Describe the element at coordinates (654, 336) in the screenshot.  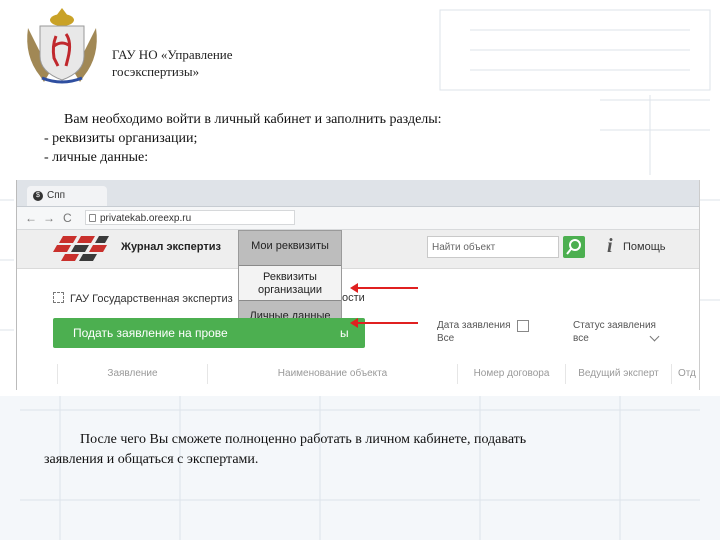
I see `chevron-down-icon` at that location.